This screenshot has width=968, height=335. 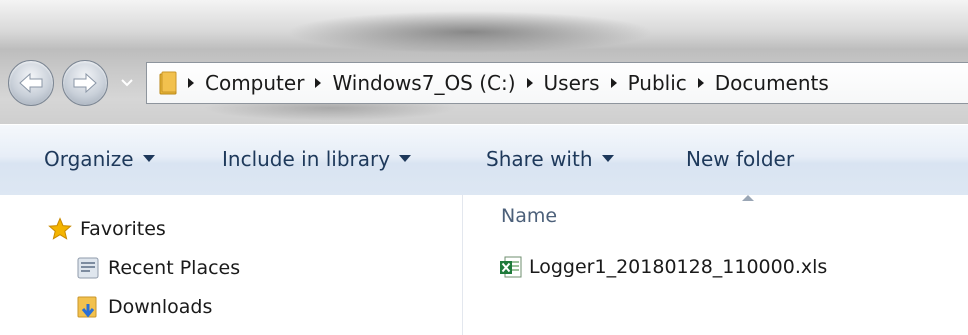 I want to click on column-header-name: Name, so click(x=529, y=216).